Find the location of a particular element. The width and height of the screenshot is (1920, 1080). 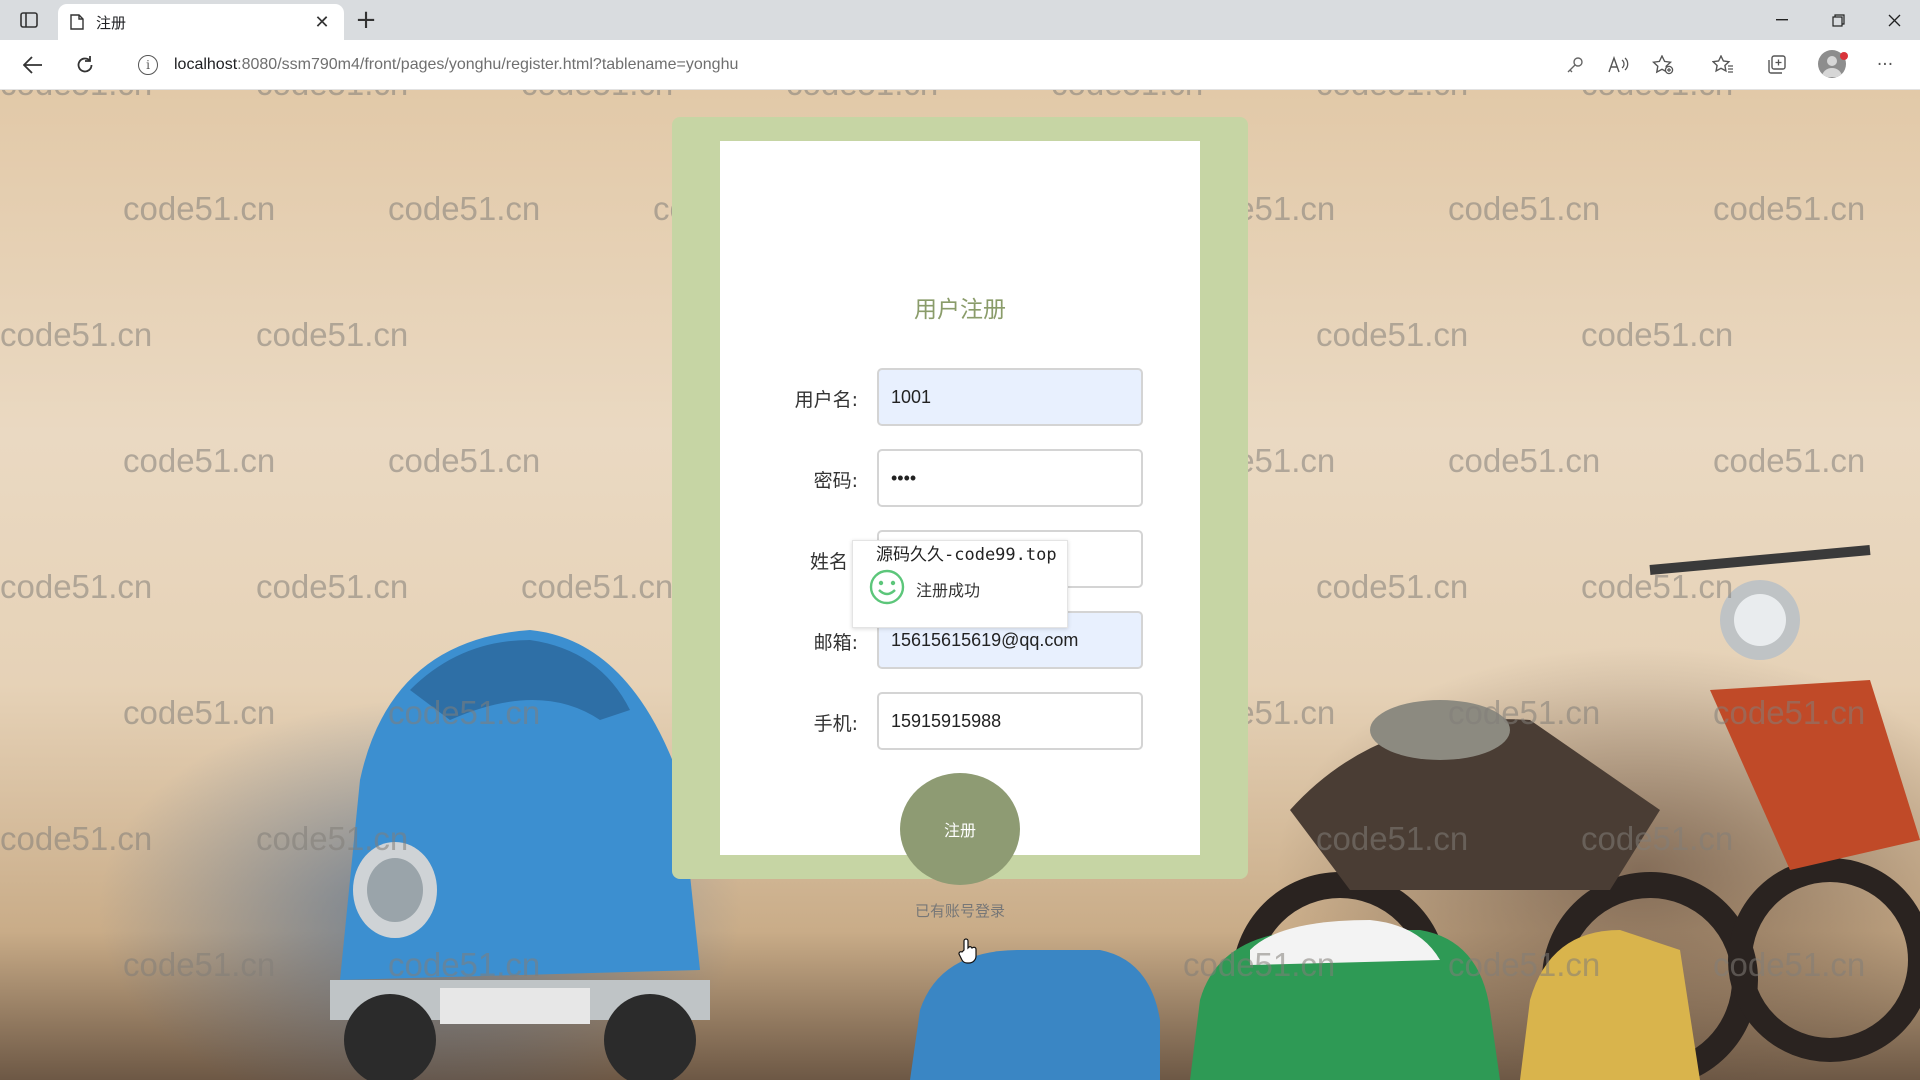

collections-icon is located at coordinates (1777, 65).